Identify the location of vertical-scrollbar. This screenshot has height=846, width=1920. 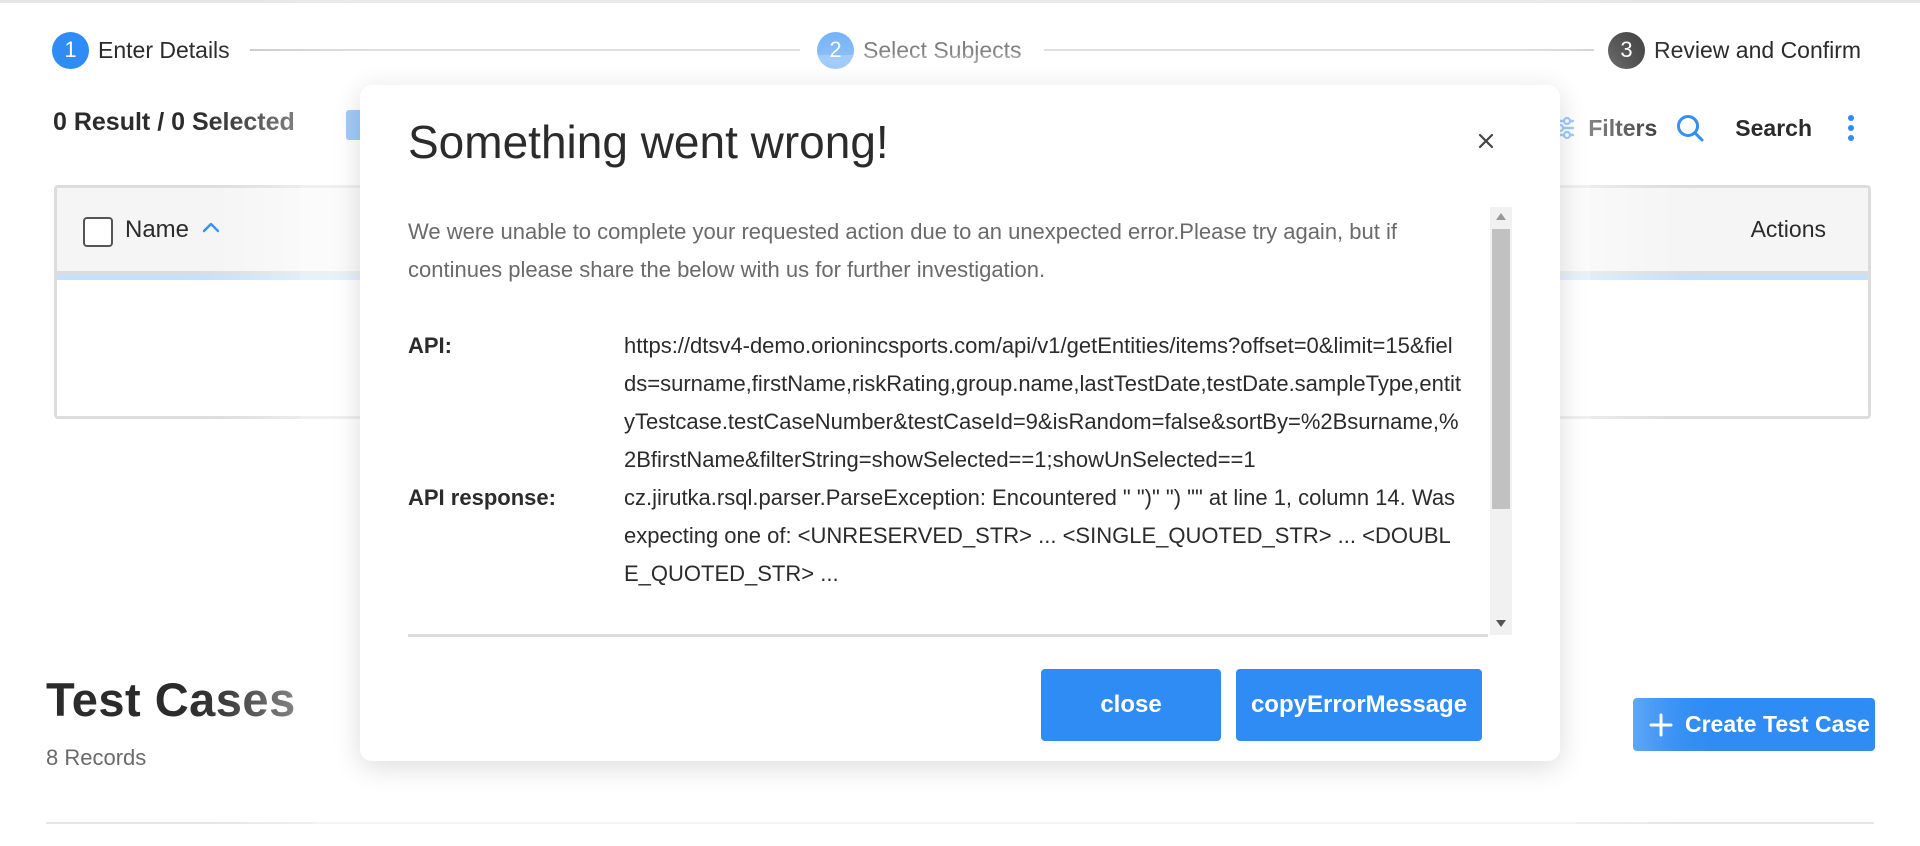
(1501, 421).